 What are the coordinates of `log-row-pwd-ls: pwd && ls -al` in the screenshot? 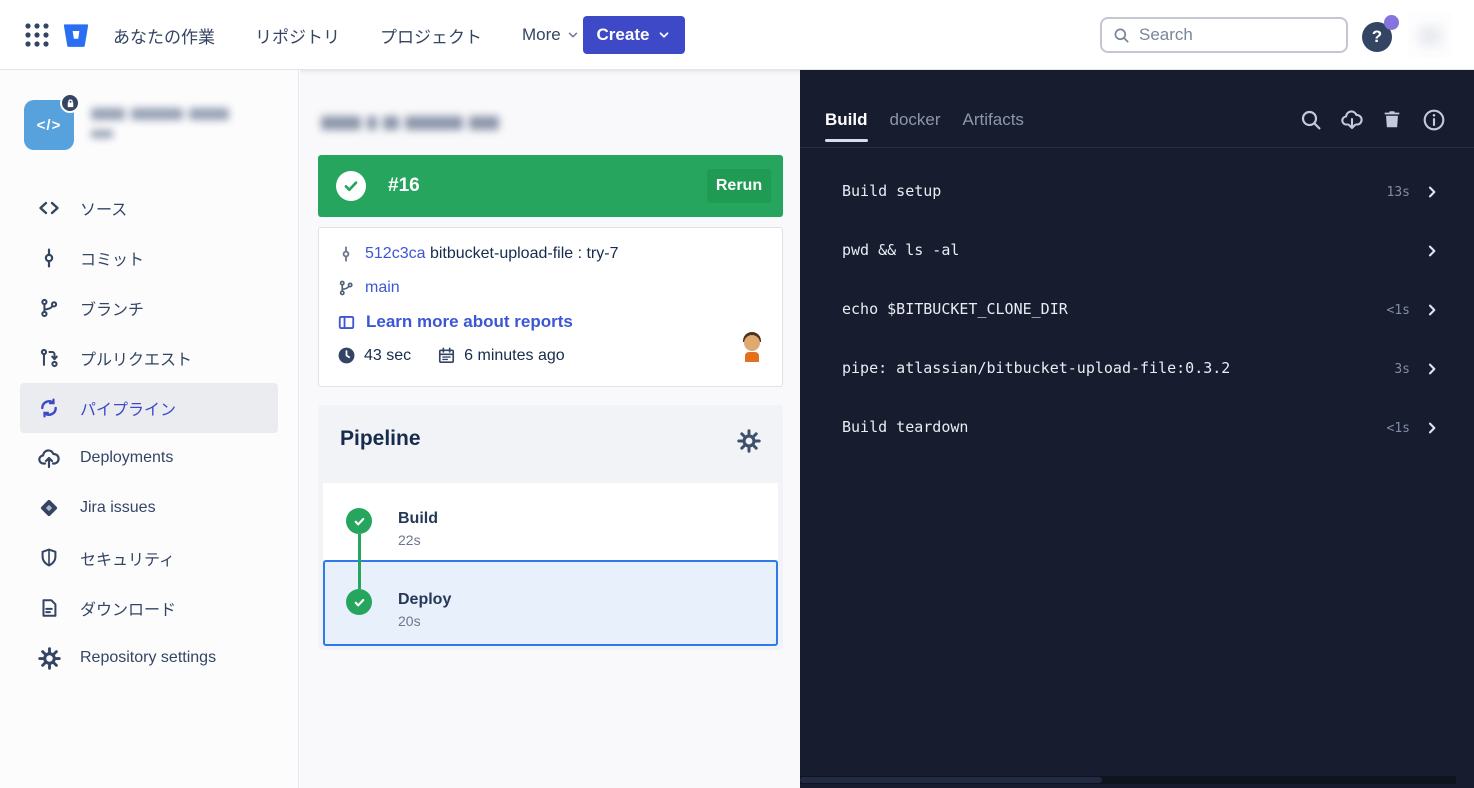 It's located at (1137, 251).